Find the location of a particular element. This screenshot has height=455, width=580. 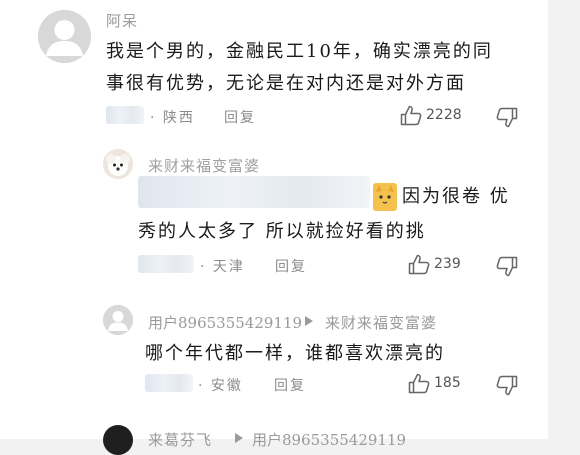

dog-avatar-icon is located at coordinates (118, 164).